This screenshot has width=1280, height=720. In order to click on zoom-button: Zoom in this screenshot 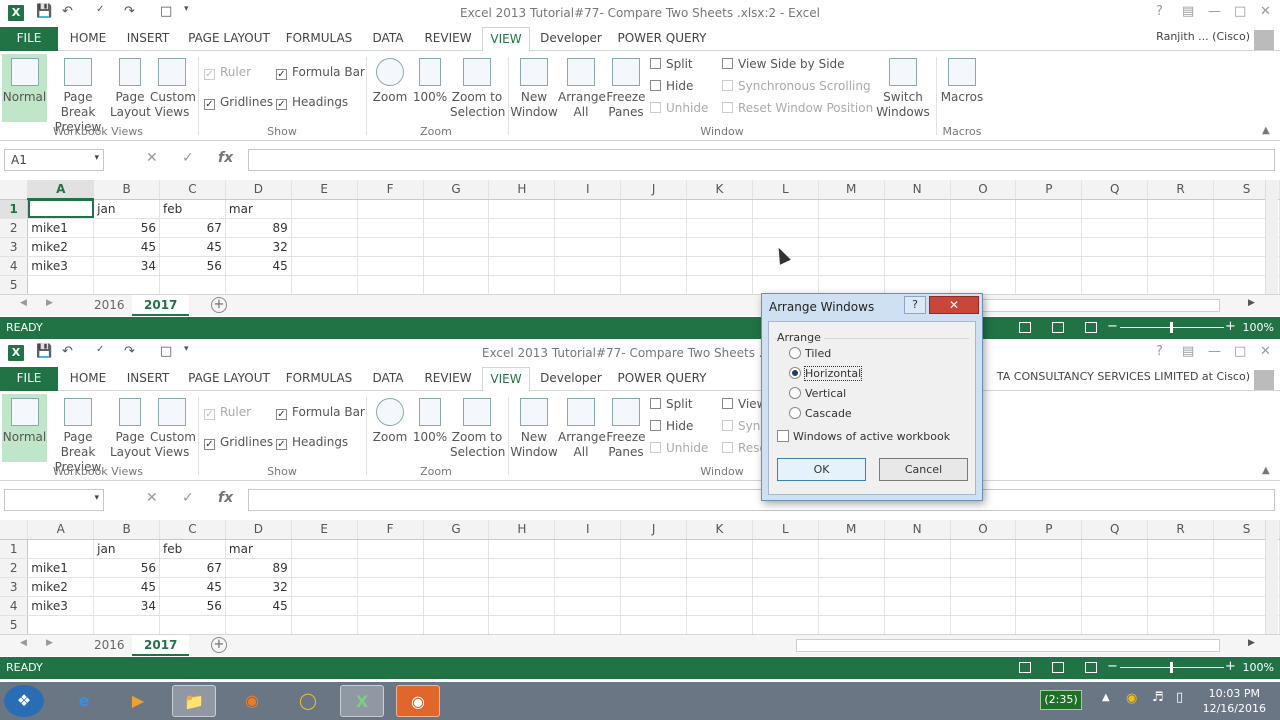, I will do `click(390, 428)`.